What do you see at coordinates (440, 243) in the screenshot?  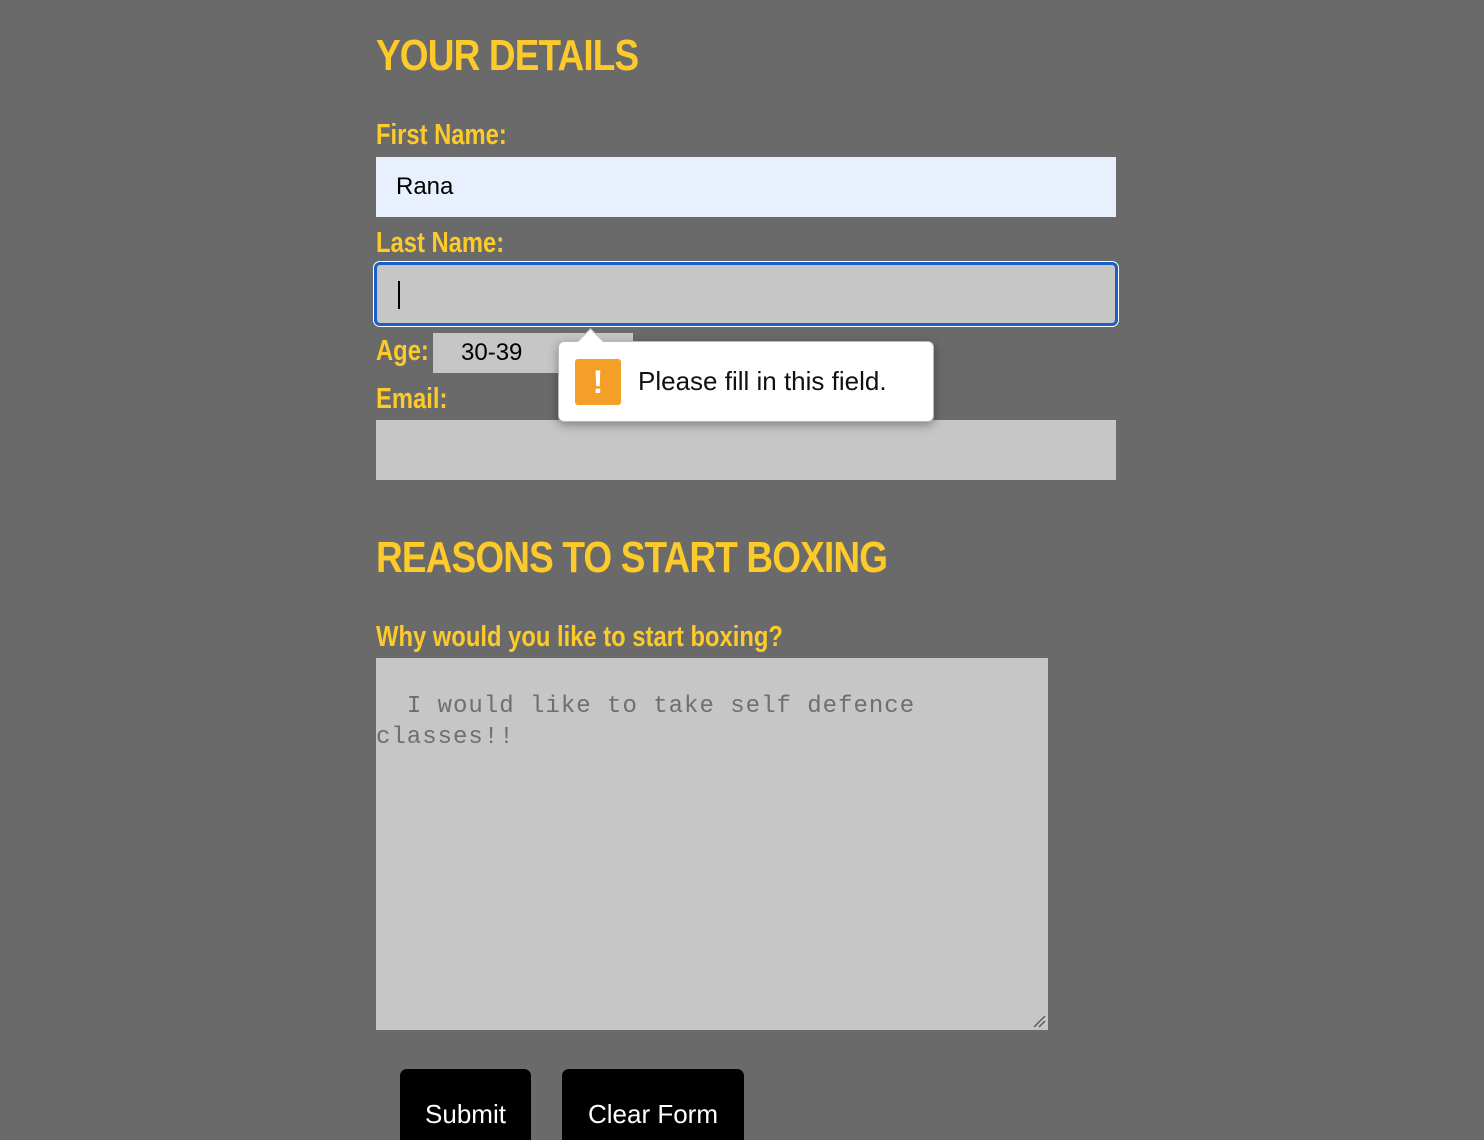 I see `last-name-label: Last Name:` at bounding box center [440, 243].